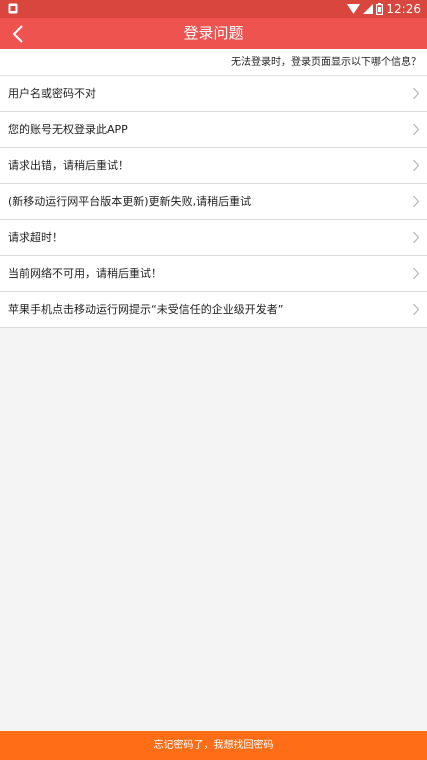  Describe the element at coordinates (213, 274) in the screenshot. I see `problem-item-network-unavailable: 当前网络不可用，请稍后重试！` at that location.